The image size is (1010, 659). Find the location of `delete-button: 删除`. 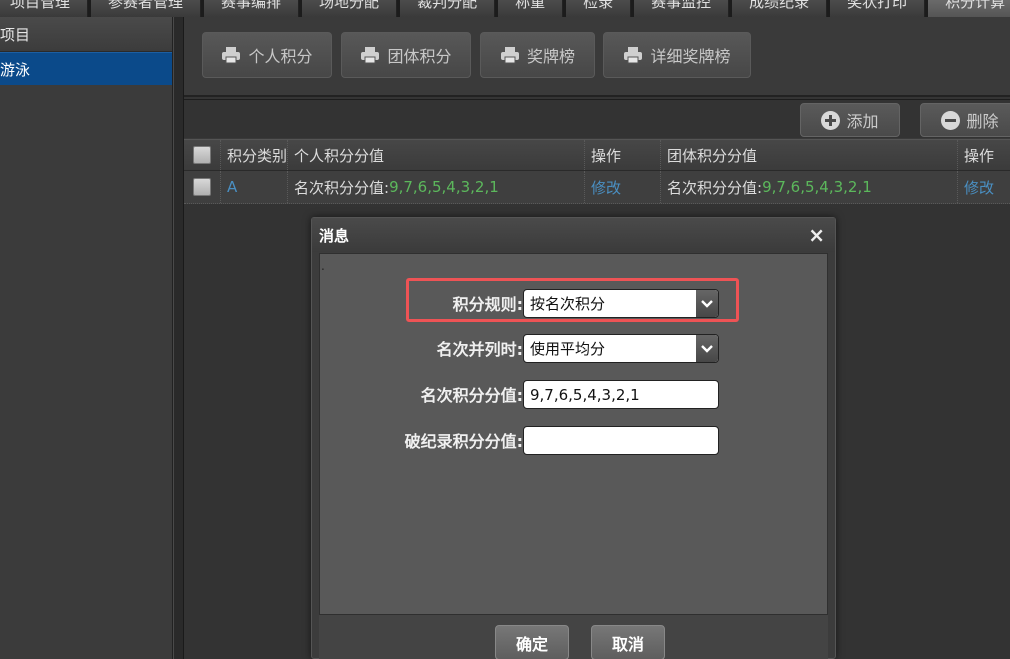

delete-button: 删除 is located at coordinates (965, 120).